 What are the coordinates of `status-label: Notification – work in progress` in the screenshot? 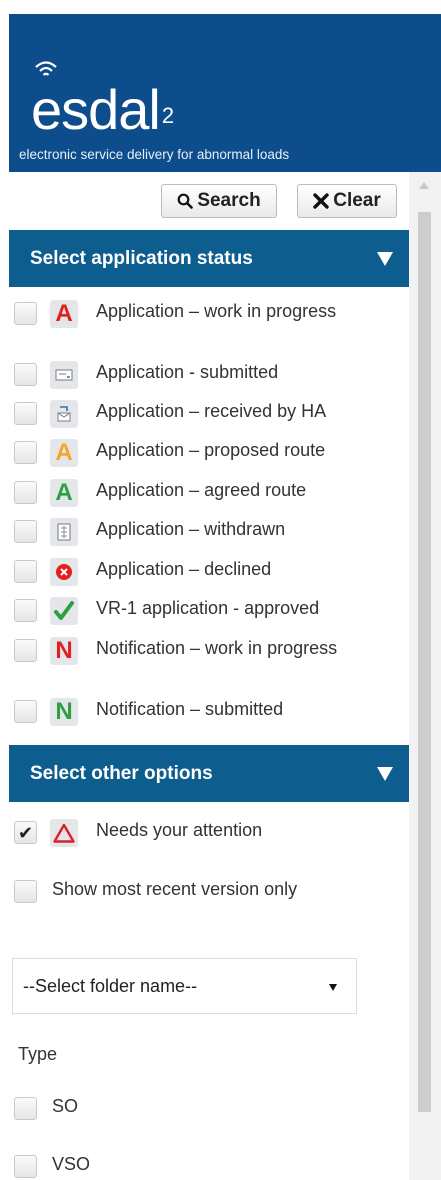 It's located at (217, 648).